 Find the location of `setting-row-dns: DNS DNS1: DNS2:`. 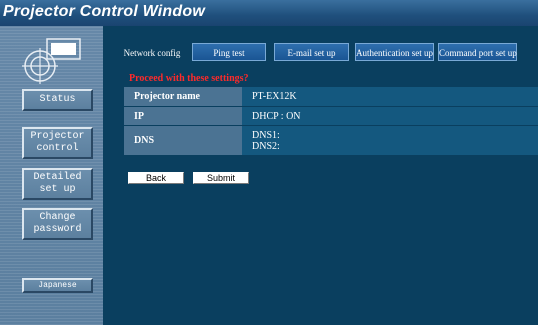

setting-row-dns: DNS DNS1: DNS2: is located at coordinates (331, 141).